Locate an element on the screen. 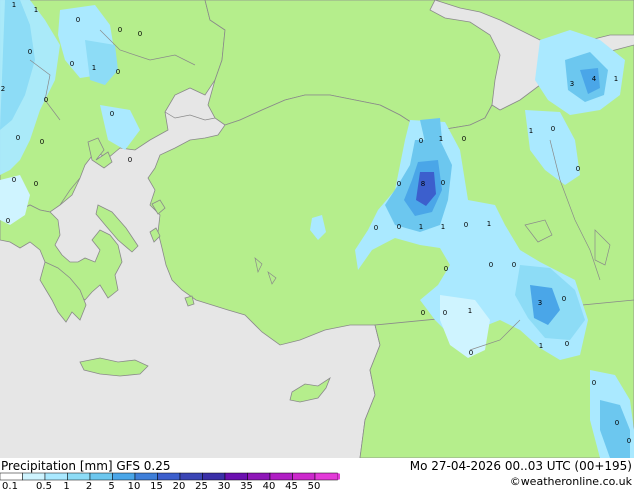  legend-tick-label: 0.5 is located at coordinates (44, 485).